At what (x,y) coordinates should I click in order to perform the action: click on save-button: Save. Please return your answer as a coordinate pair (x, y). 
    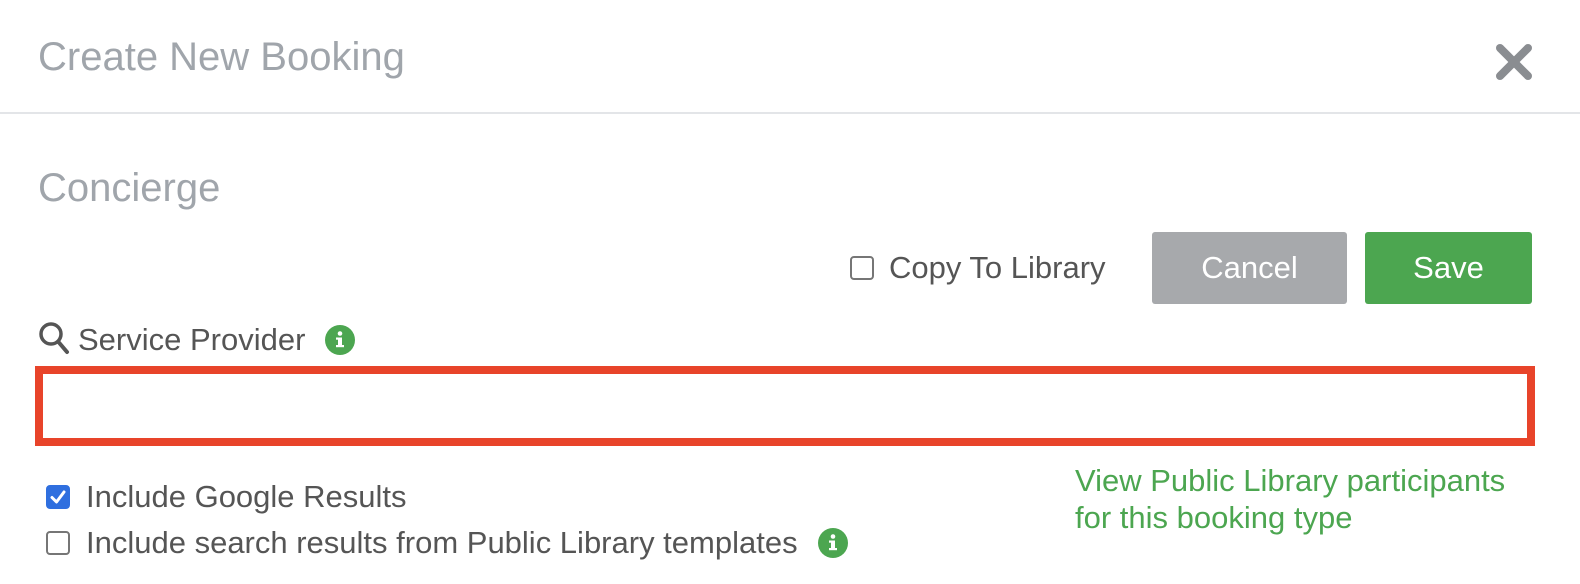
    Looking at the image, I should click on (1448, 268).